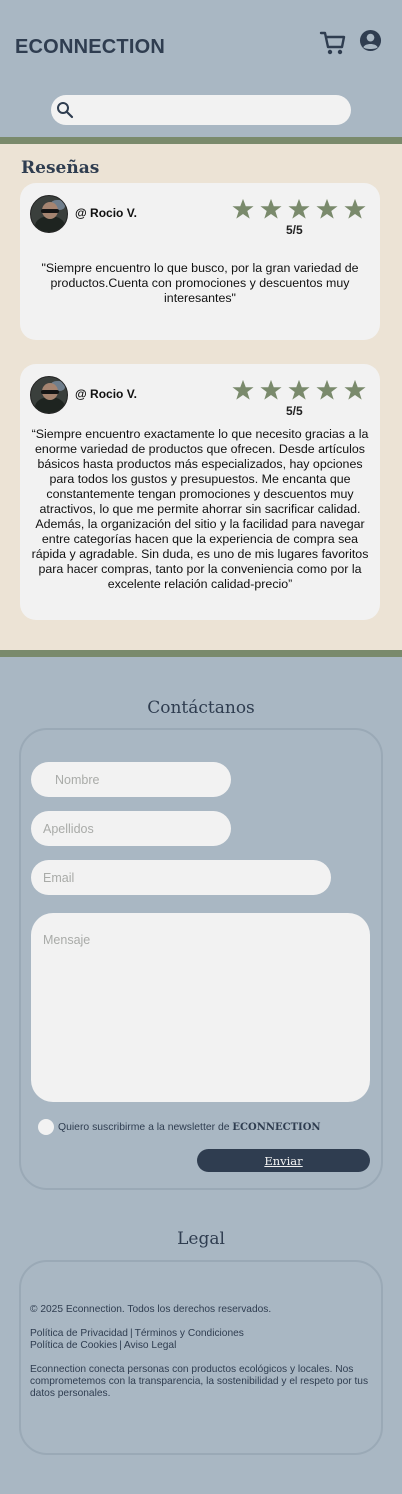  What do you see at coordinates (79, 1333) in the screenshot?
I see `privacy-link: Política de Privacidad` at bounding box center [79, 1333].